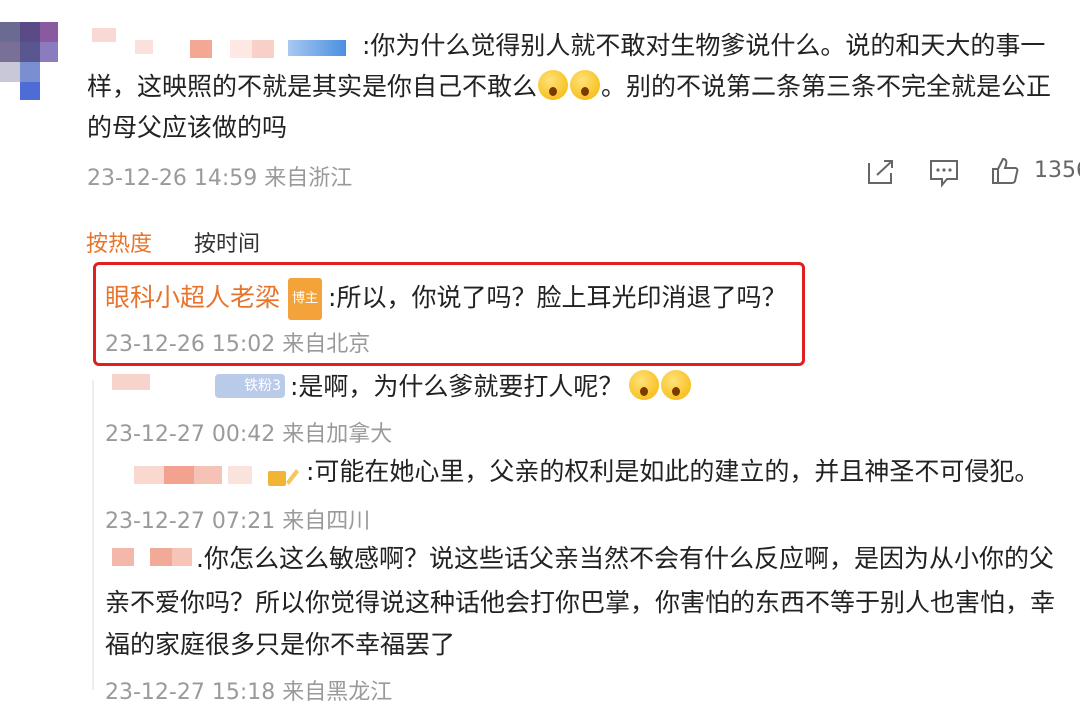 This screenshot has width=1080, height=706. Describe the element at coordinates (826, 86) in the screenshot. I see `comment-text-line-2b: 。别的不说第二条第三条不完全就是公正` at that location.